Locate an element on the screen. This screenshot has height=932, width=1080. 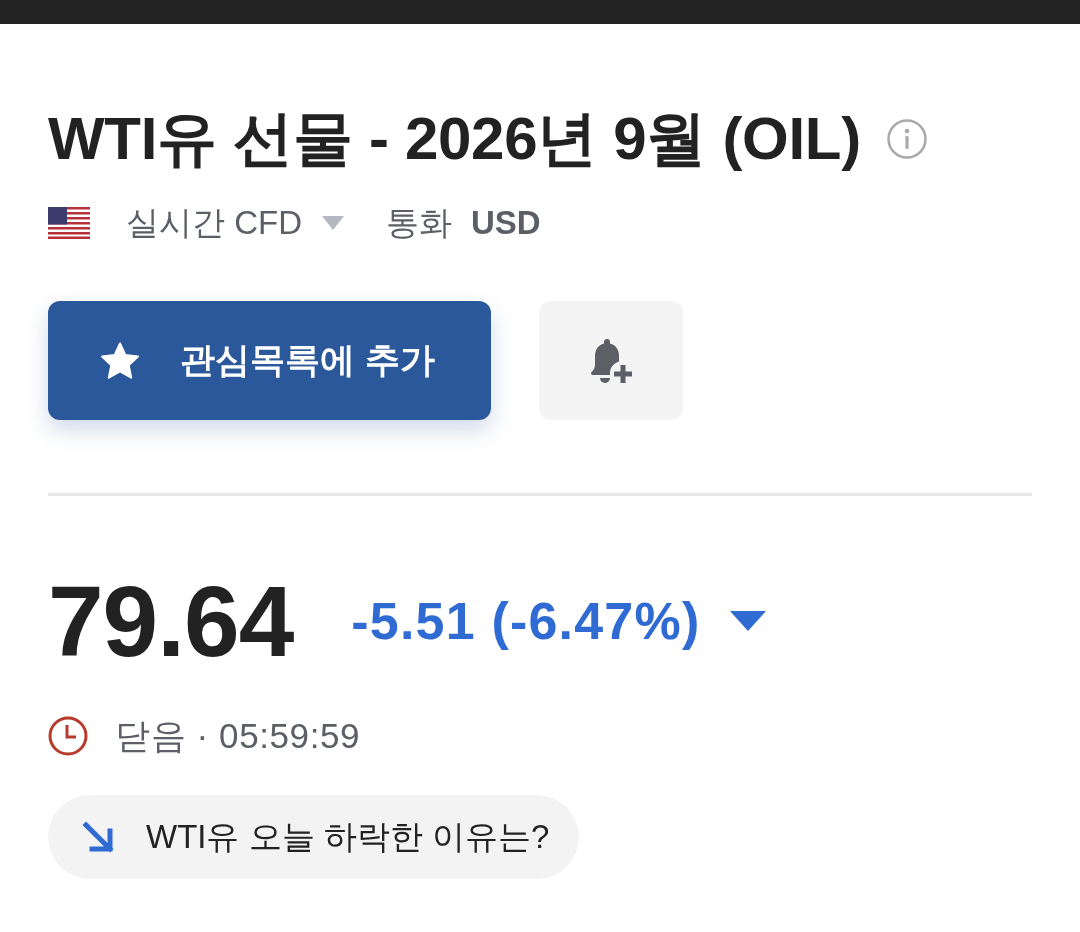
instrument-title: WTI유 선물 - 2026년 9월 (OIL) is located at coordinates (454, 139).